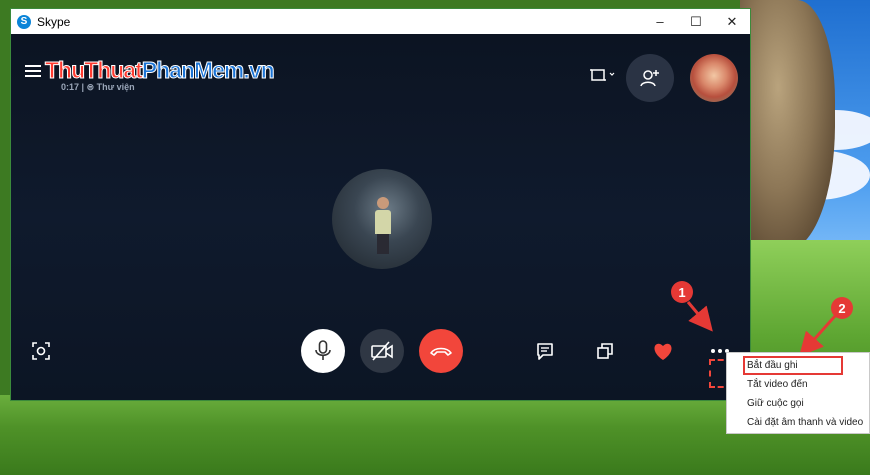  Describe the element at coordinates (90, 87) in the screenshot. I see `library-icon: ⊜` at that location.